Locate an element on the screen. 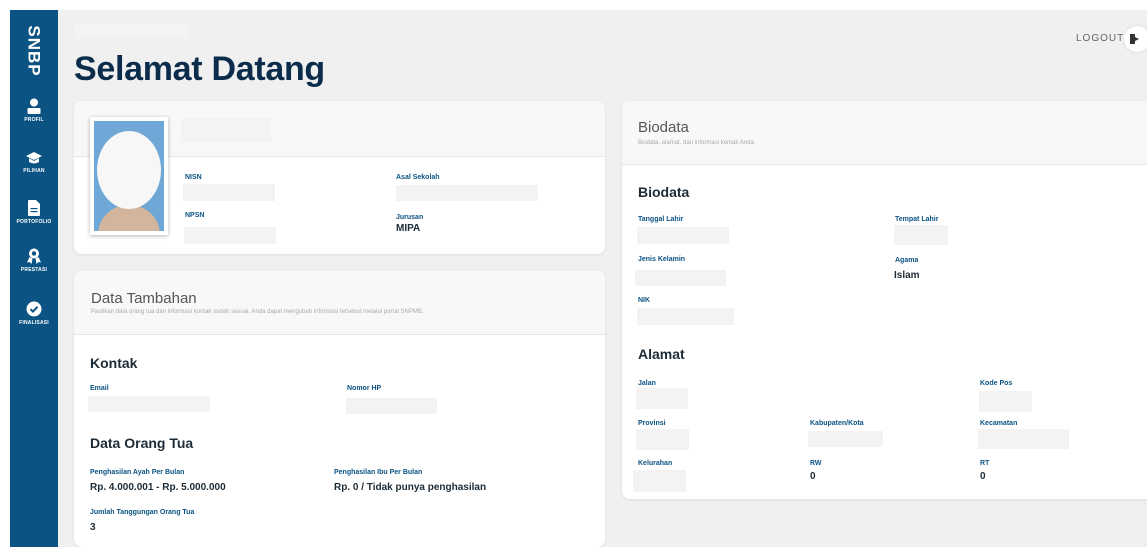 The height and width of the screenshot is (547, 1147). sidebar-item-portofolio: PORTOFOLIO is located at coordinates (34, 212).